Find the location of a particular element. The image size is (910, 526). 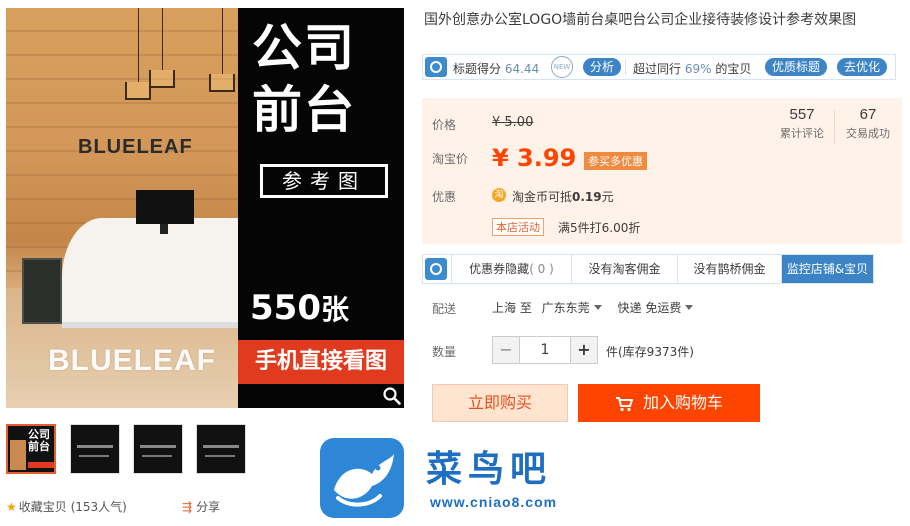

quantity-minus-button: − is located at coordinates (506, 350).